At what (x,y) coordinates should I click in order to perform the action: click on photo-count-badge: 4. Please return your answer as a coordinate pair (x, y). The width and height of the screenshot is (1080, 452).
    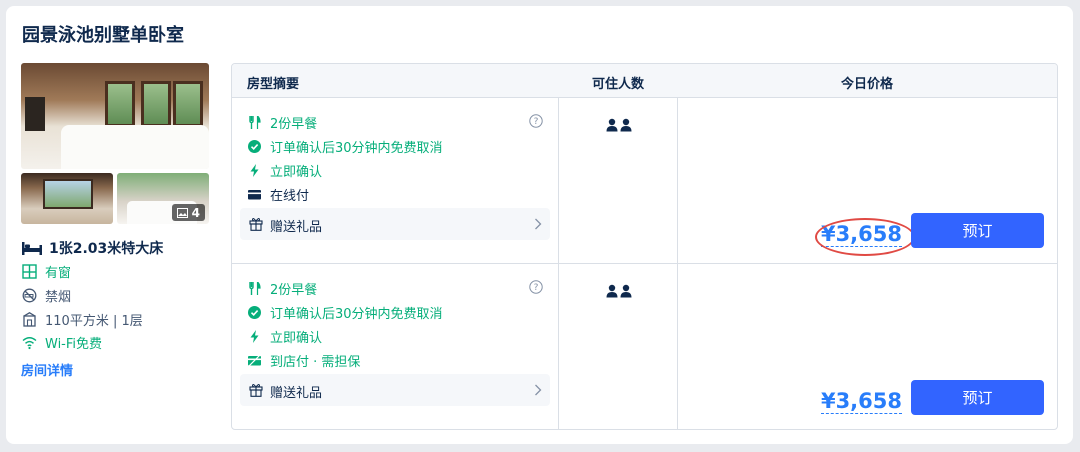
    Looking at the image, I should click on (188, 212).